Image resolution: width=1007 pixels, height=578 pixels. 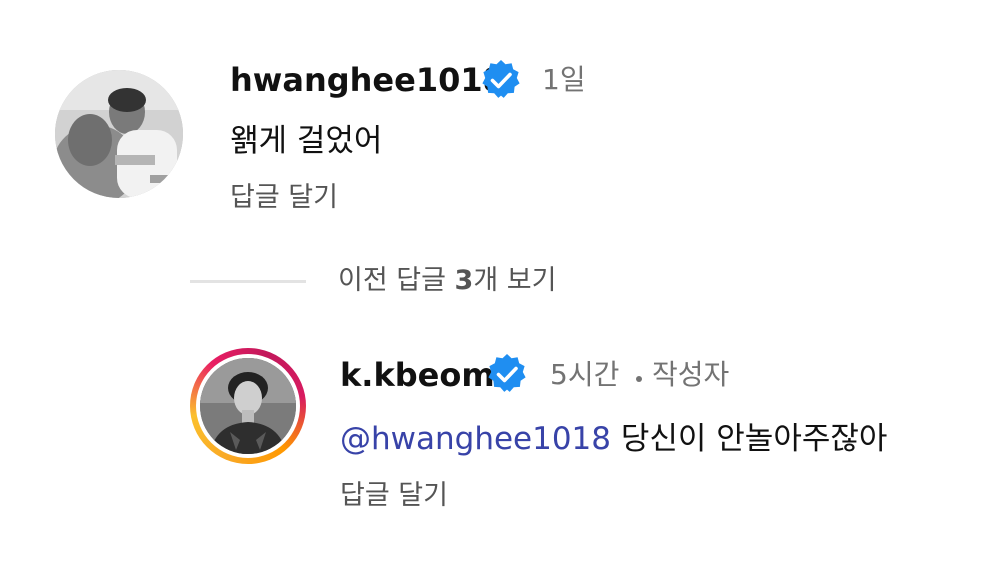 What do you see at coordinates (464, 280) in the screenshot?
I see `view-previous-count: 3` at bounding box center [464, 280].